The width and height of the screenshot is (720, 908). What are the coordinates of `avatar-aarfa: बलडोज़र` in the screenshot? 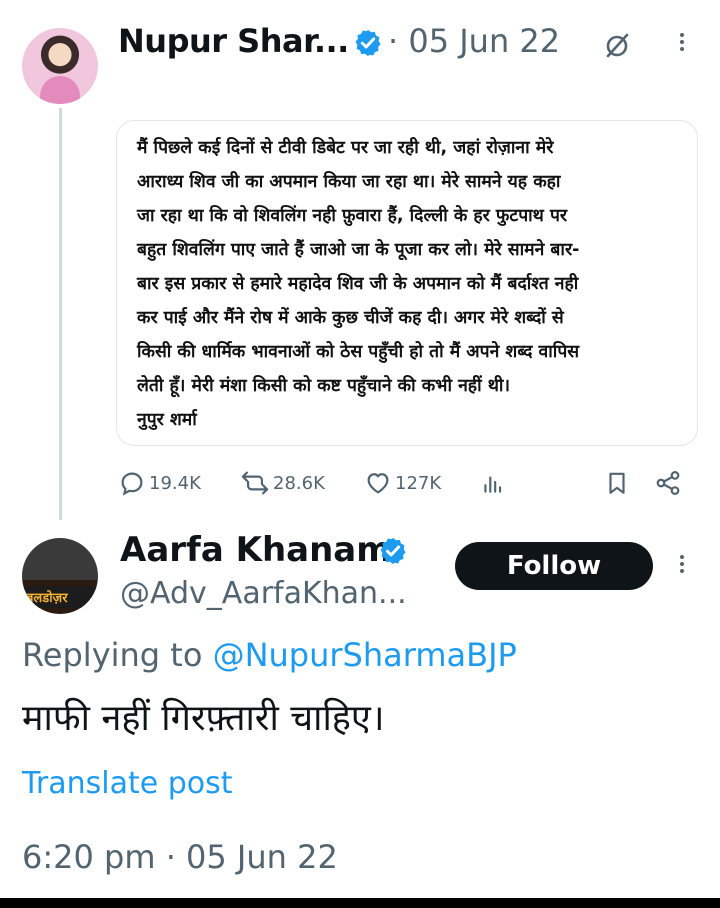 It's located at (60, 576).